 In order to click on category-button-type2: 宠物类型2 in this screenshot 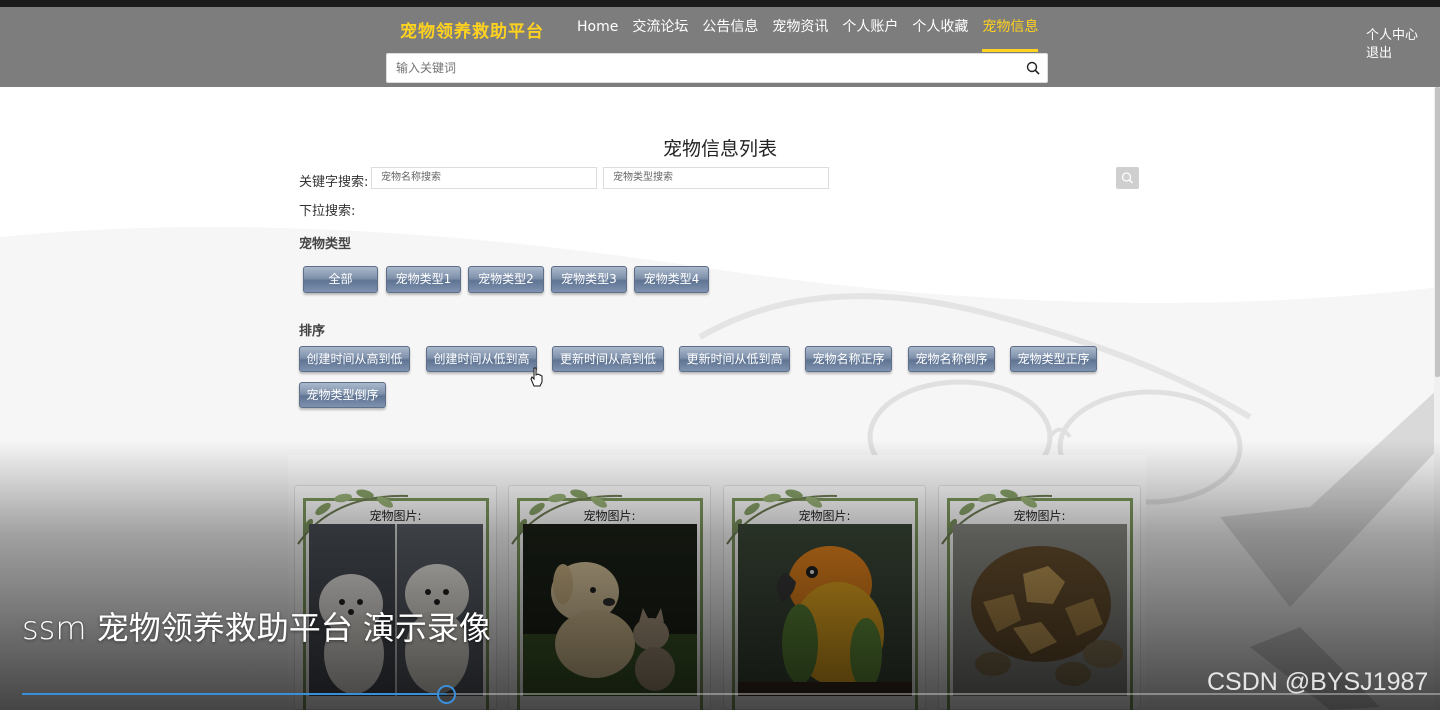, I will do `click(506, 279)`.